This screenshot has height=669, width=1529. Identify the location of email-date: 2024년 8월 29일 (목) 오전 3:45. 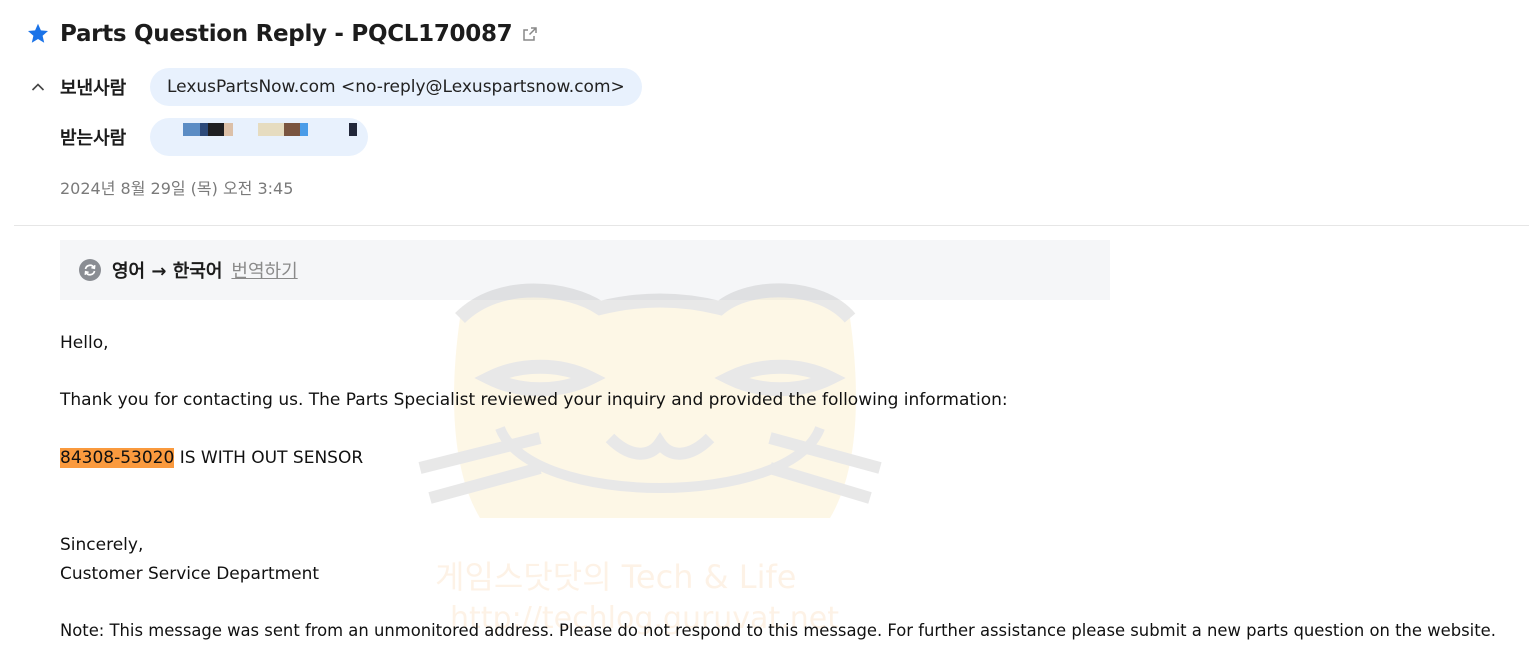
(177, 188).